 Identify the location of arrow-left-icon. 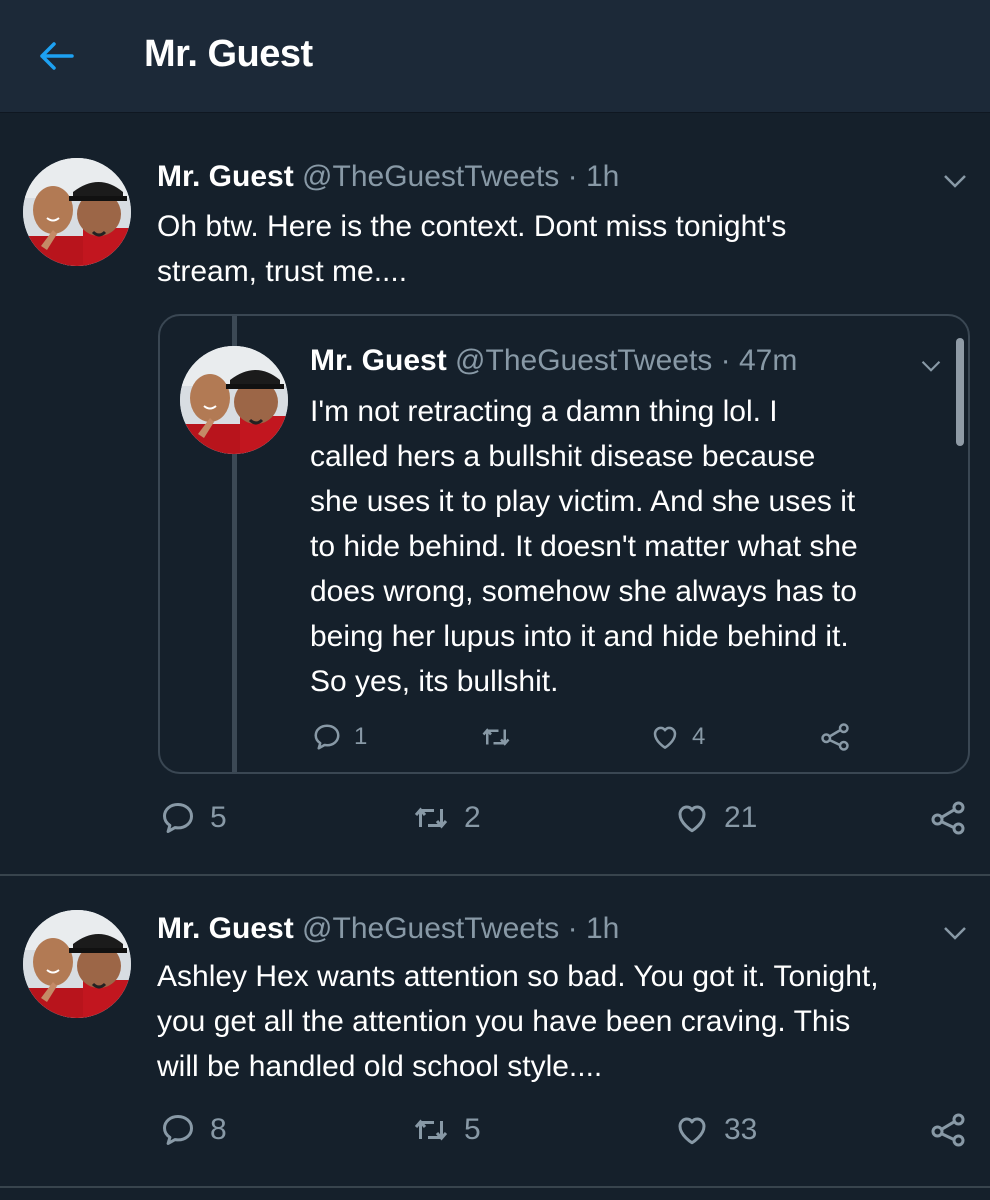
(57, 56).